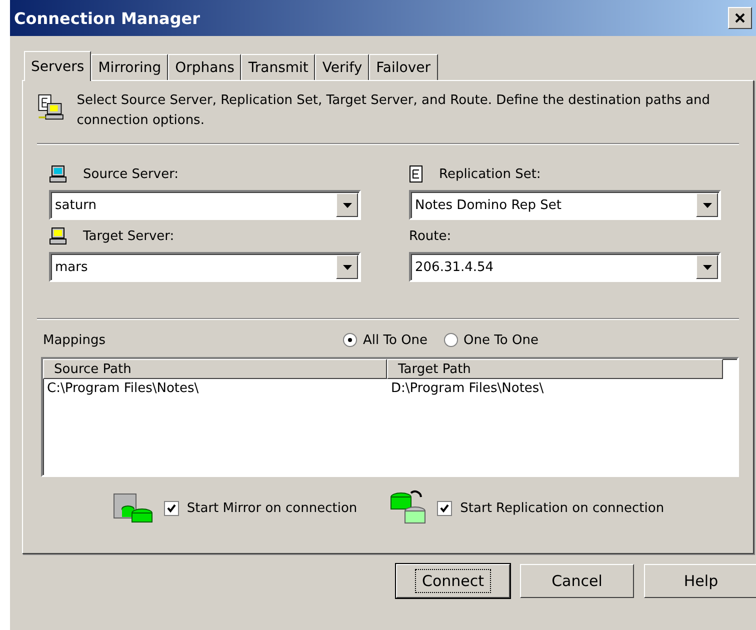  What do you see at coordinates (215, 369) in the screenshot?
I see `column-header: Source Path` at bounding box center [215, 369].